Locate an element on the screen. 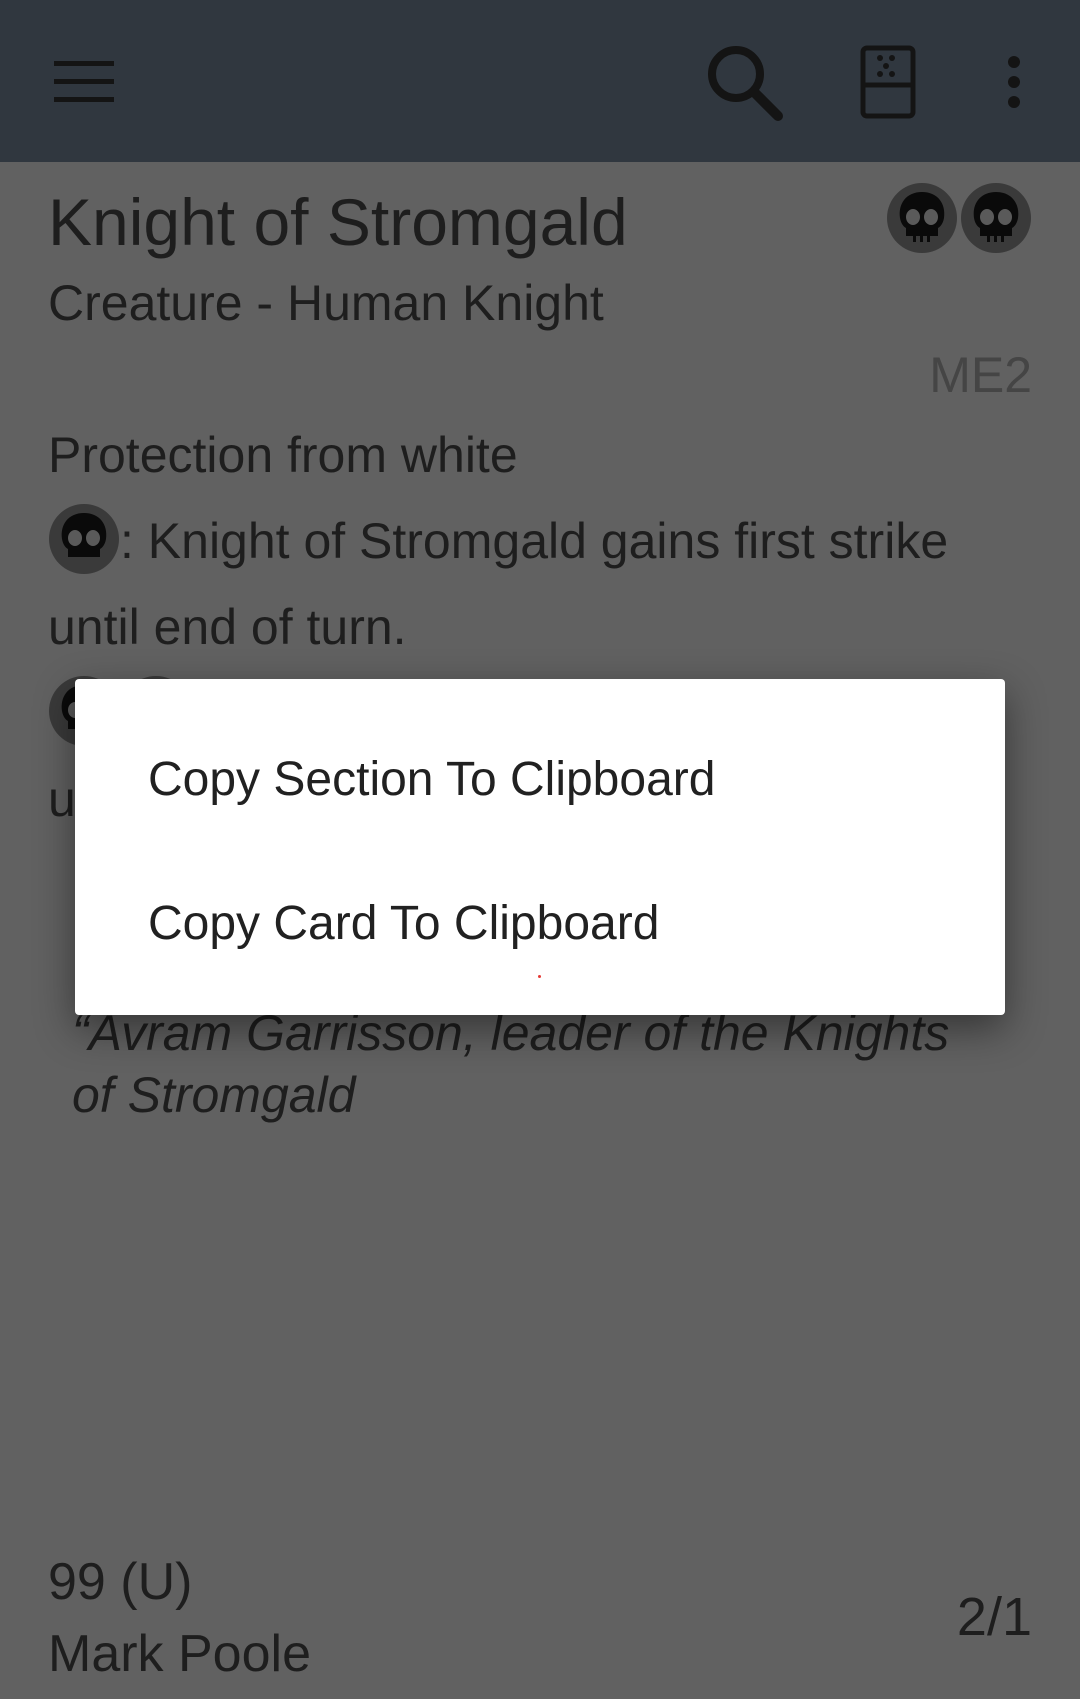  collector-number: 99 (U) is located at coordinates (120, 1582).